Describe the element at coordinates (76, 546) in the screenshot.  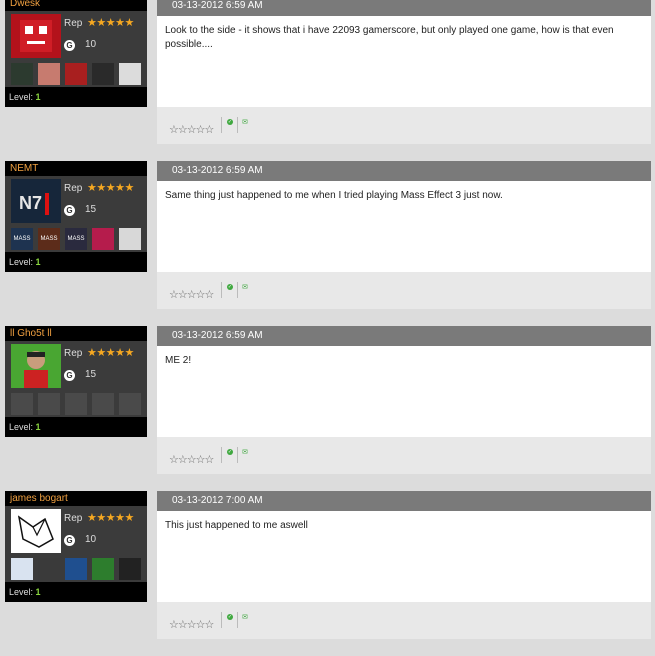
I see `user-card: james bogart Rep ★★★★★ G 10 Level: 1` at that location.